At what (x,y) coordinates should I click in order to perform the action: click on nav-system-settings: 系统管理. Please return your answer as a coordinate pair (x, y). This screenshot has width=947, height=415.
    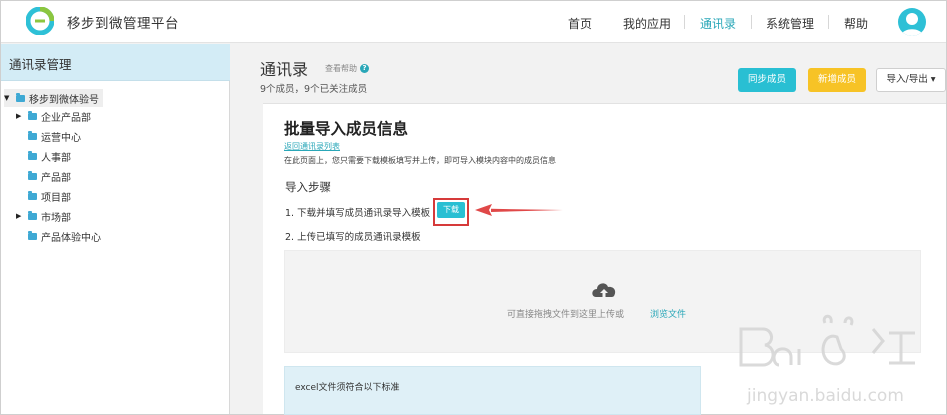
    Looking at the image, I should click on (790, 23).